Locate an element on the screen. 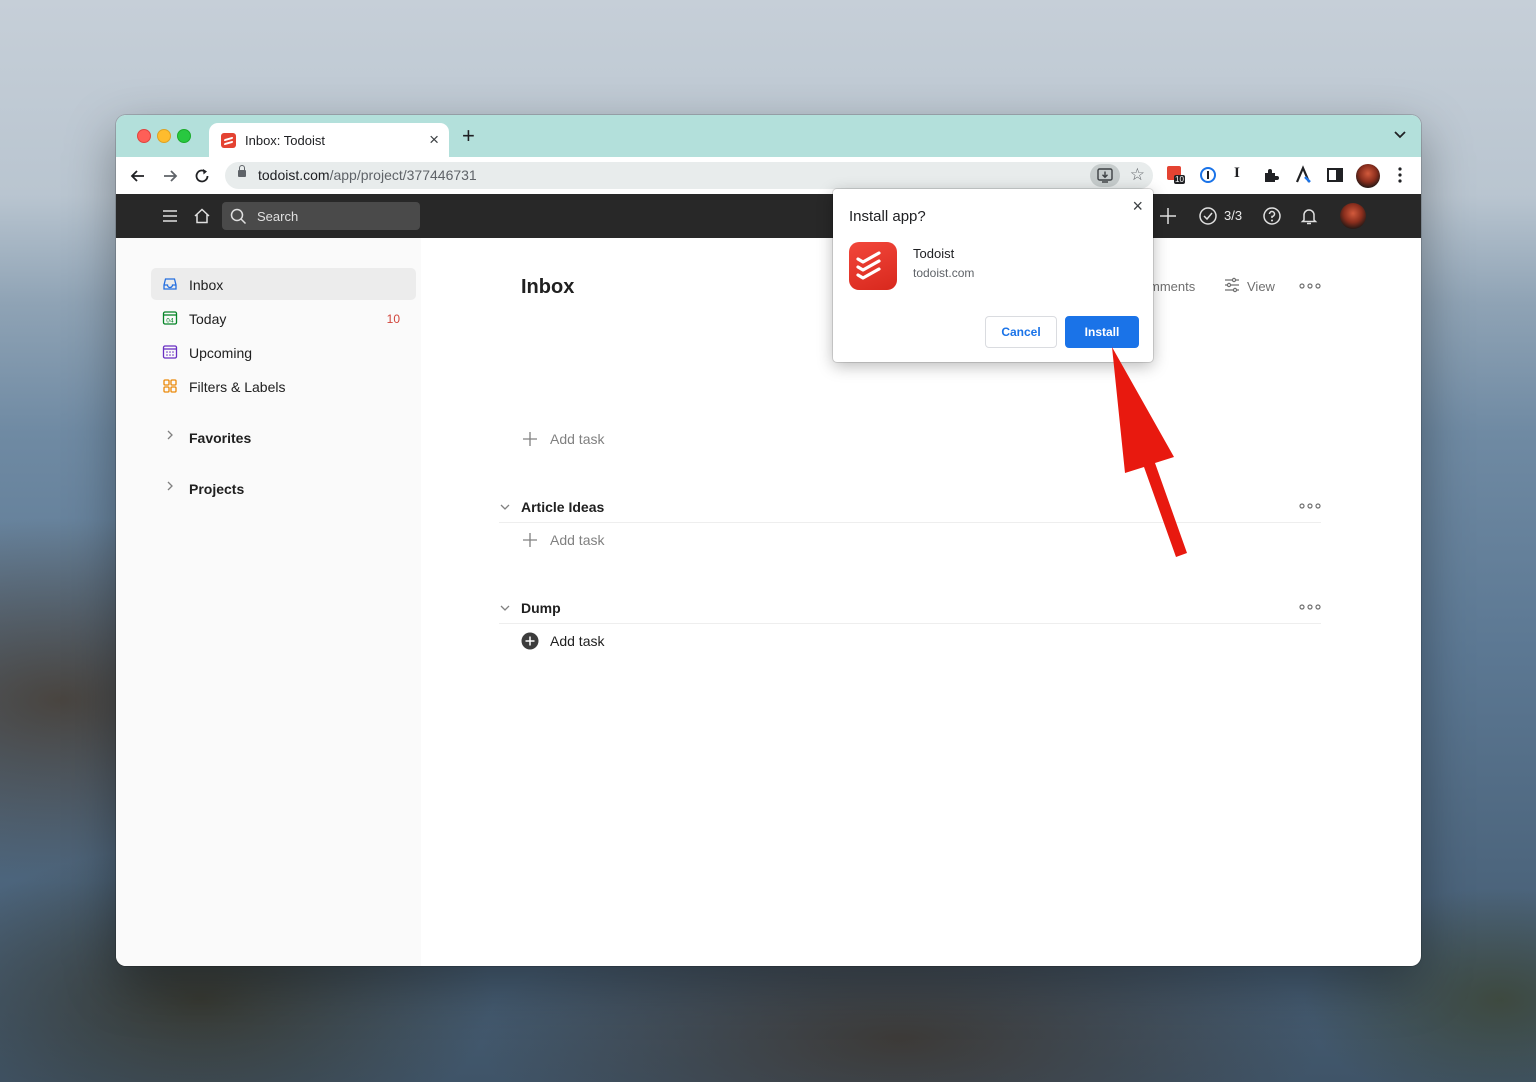 Image resolution: width=1536 pixels, height=1082 pixels. reload-icon is located at coordinates (202, 176).